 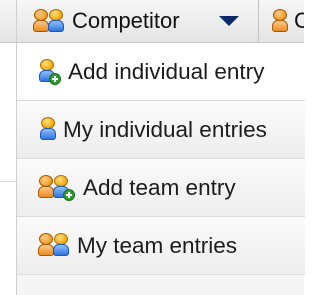 I want to click on menu-item-label: My individual entries, so click(x=165, y=129).